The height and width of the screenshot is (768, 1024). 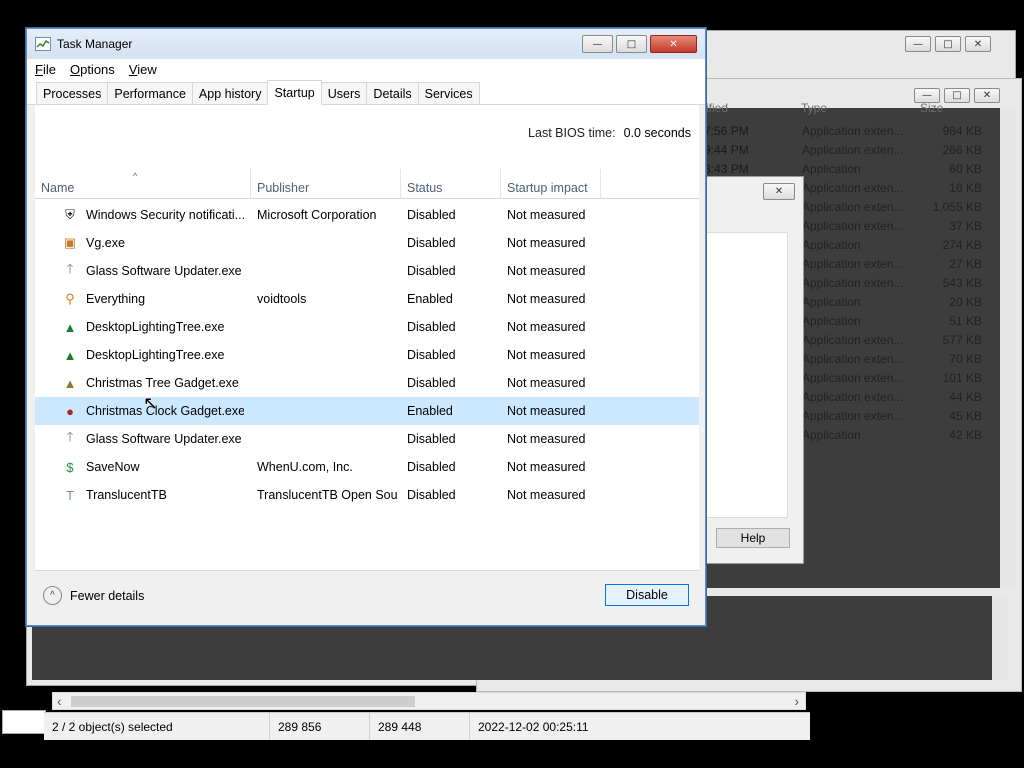 What do you see at coordinates (254, 653) in the screenshot?
I see `left-lower-pane` at bounding box center [254, 653].